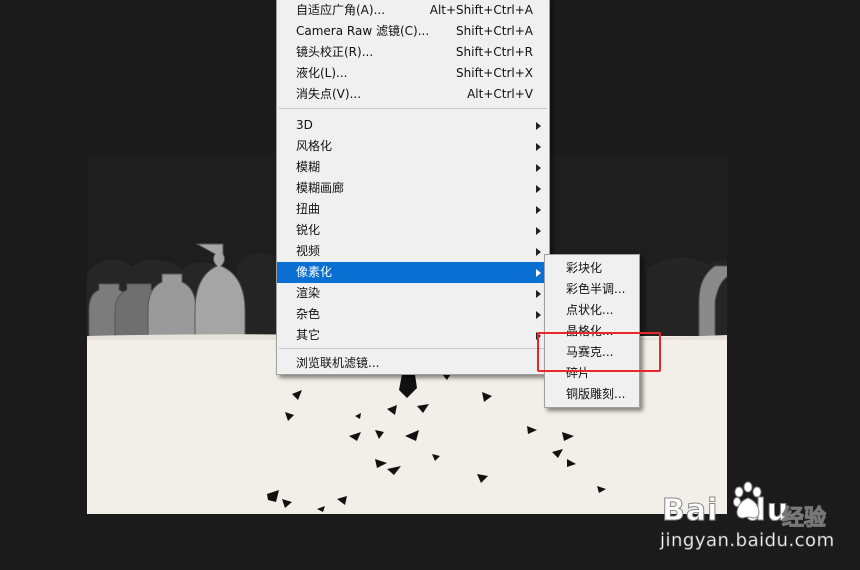  What do you see at coordinates (599, 352) in the screenshot?
I see `annotation-highlight-box` at bounding box center [599, 352].